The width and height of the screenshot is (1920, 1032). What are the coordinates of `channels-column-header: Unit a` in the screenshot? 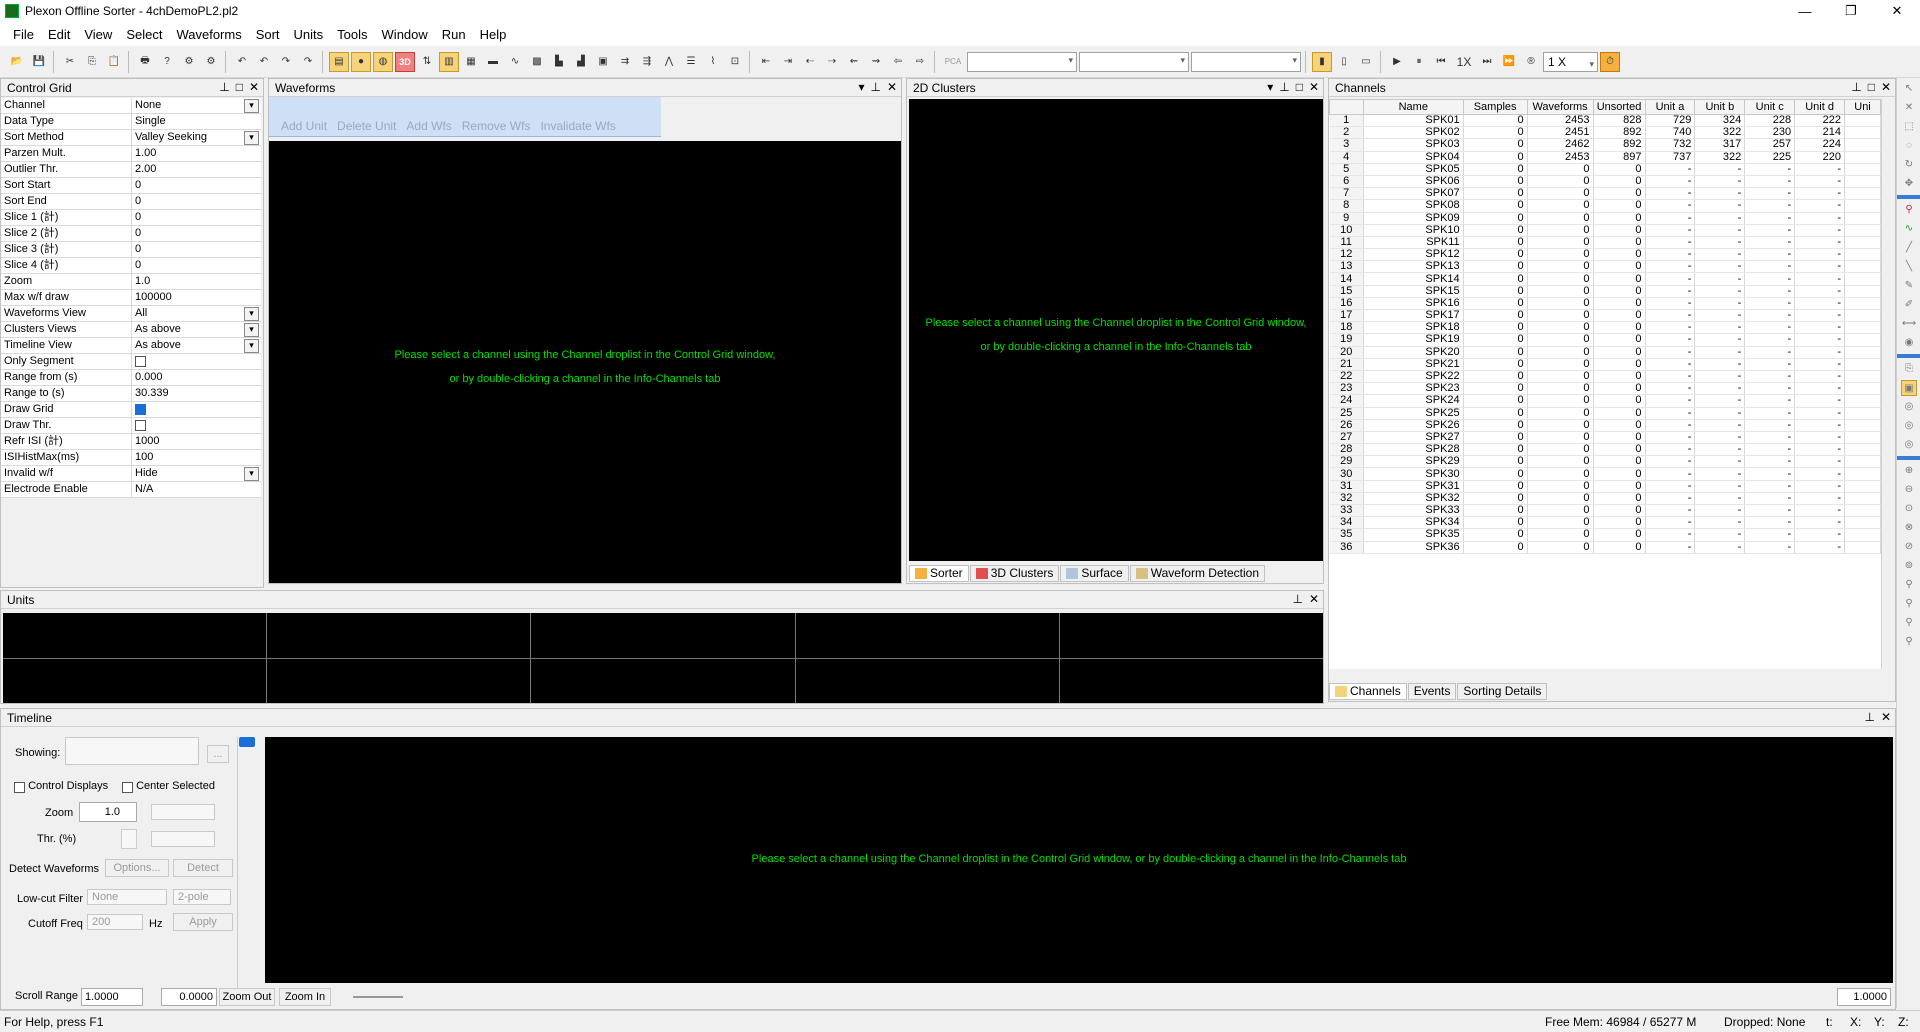 It's located at (1670, 107).